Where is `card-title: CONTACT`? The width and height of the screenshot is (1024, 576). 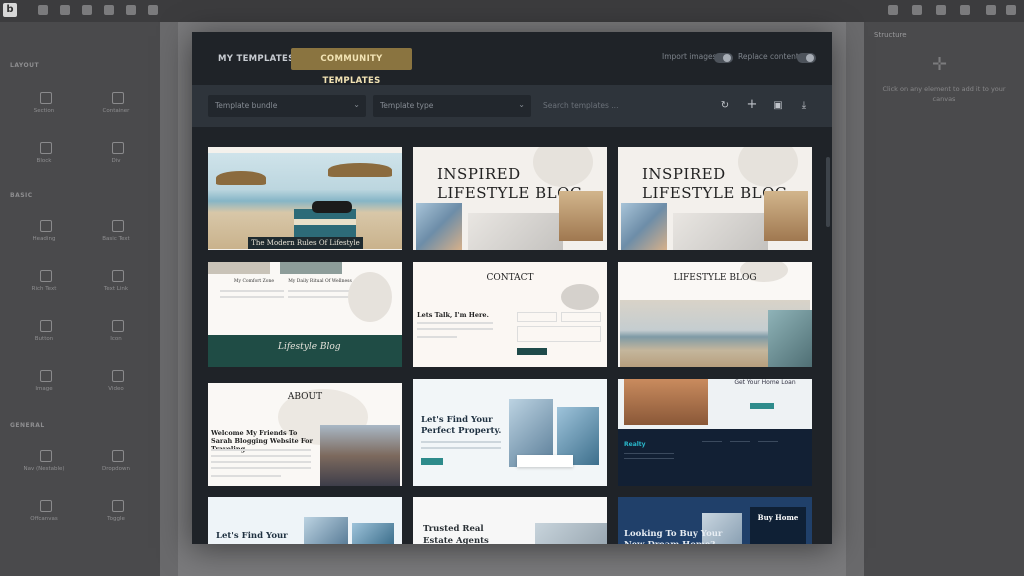 card-title: CONTACT is located at coordinates (510, 278).